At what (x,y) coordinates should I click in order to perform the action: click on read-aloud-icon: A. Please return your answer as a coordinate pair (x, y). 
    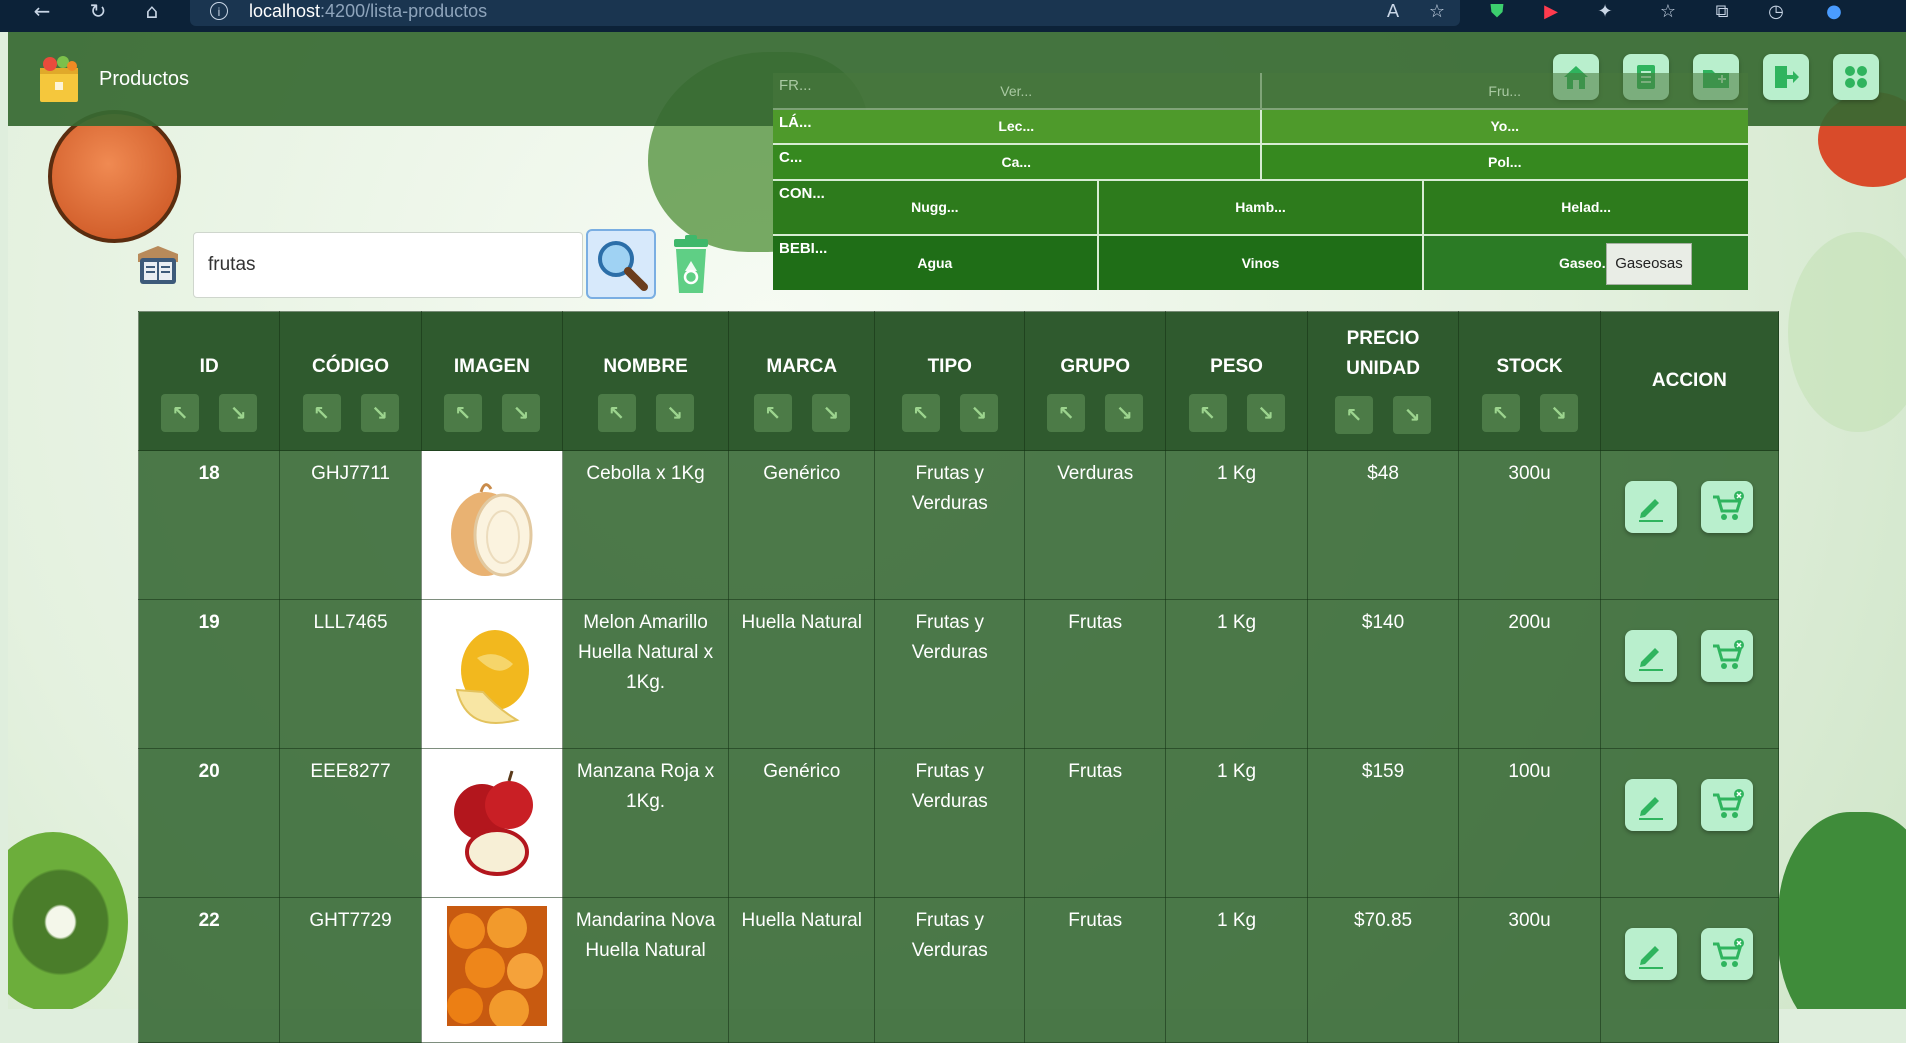
    Looking at the image, I should click on (1393, 12).